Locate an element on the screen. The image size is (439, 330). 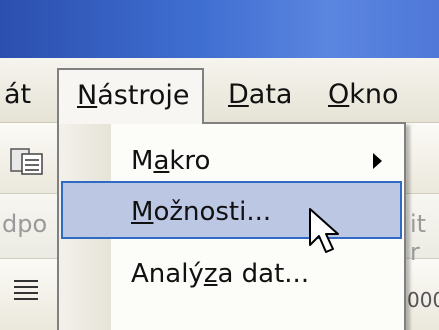
menu-data: Data is located at coordinates (260, 95).